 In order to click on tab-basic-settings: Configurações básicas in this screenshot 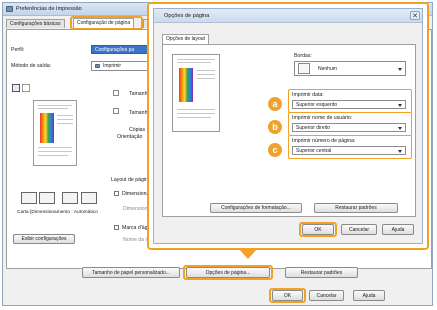, I will do `click(35, 23)`.